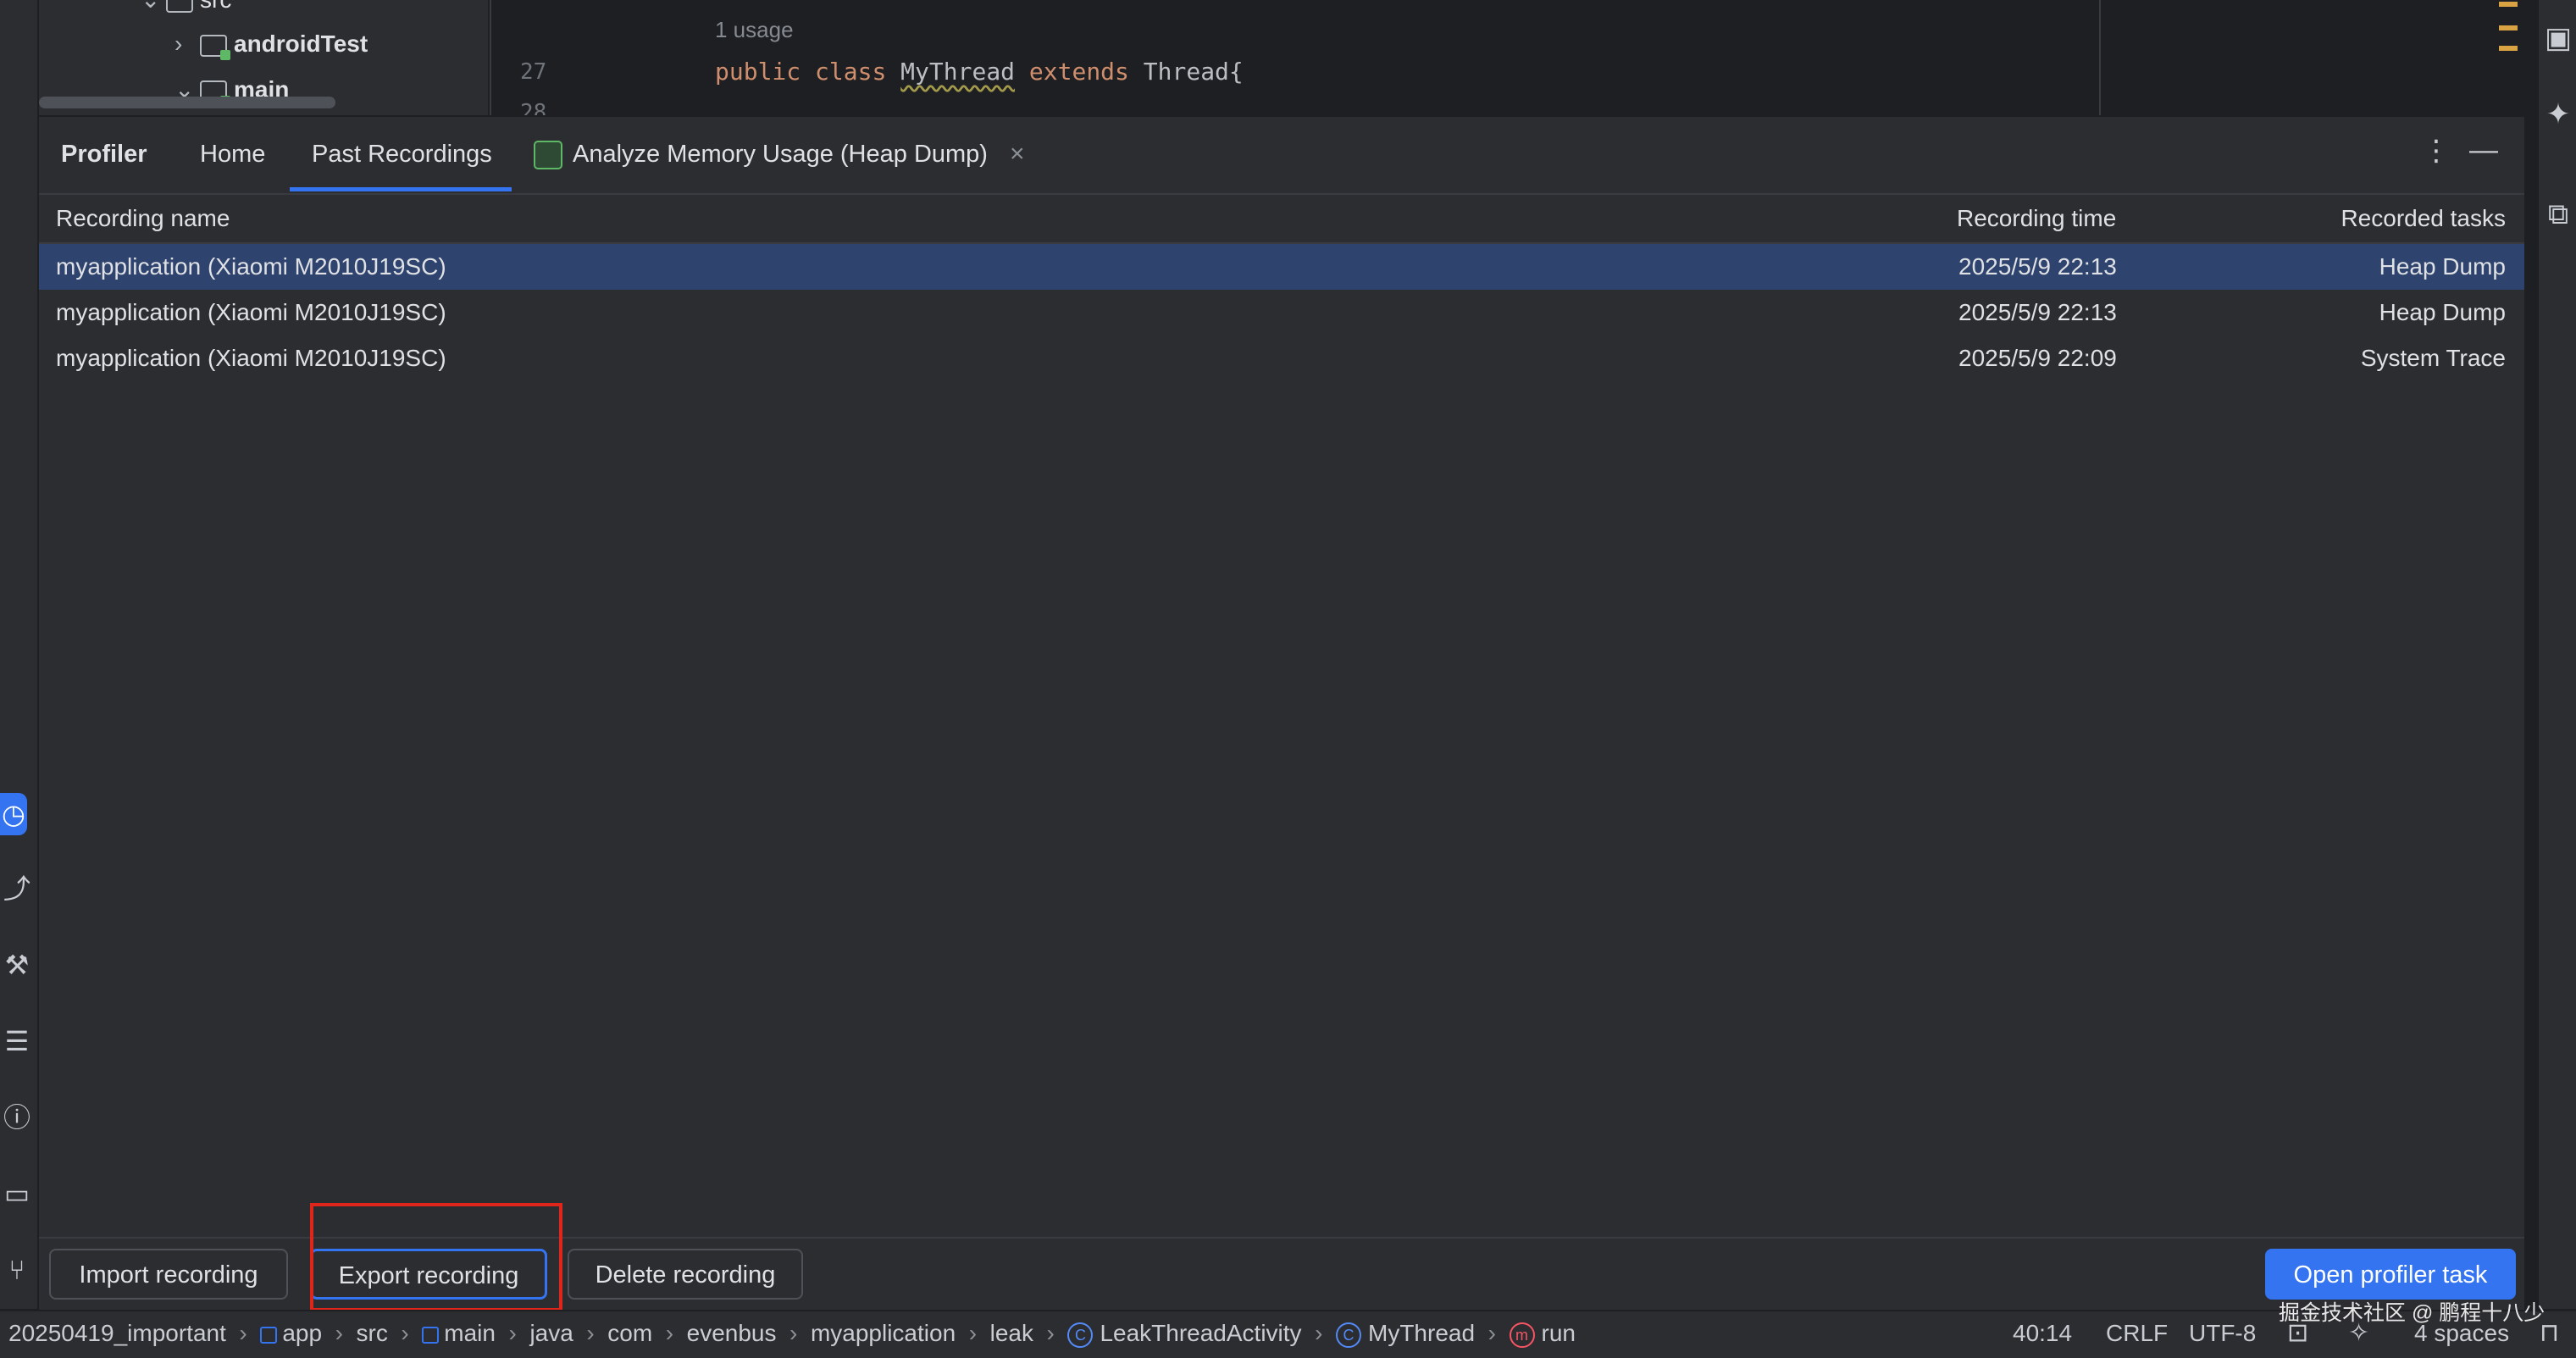 This screenshot has width=2576, height=1358. What do you see at coordinates (19, 654) in the screenshot?
I see `left-tool-strip: ◷ ⤴ ⚒ ☰ ⓘ ▭ ⑂` at bounding box center [19, 654].